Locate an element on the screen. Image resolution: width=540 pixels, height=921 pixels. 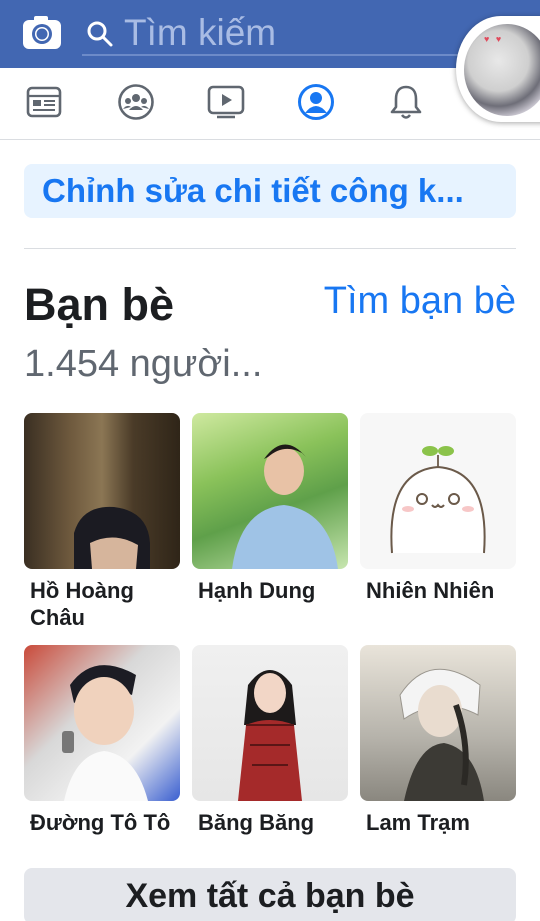
friend-name: Hồ Hoàng Châu is located at coordinates (102, 604).